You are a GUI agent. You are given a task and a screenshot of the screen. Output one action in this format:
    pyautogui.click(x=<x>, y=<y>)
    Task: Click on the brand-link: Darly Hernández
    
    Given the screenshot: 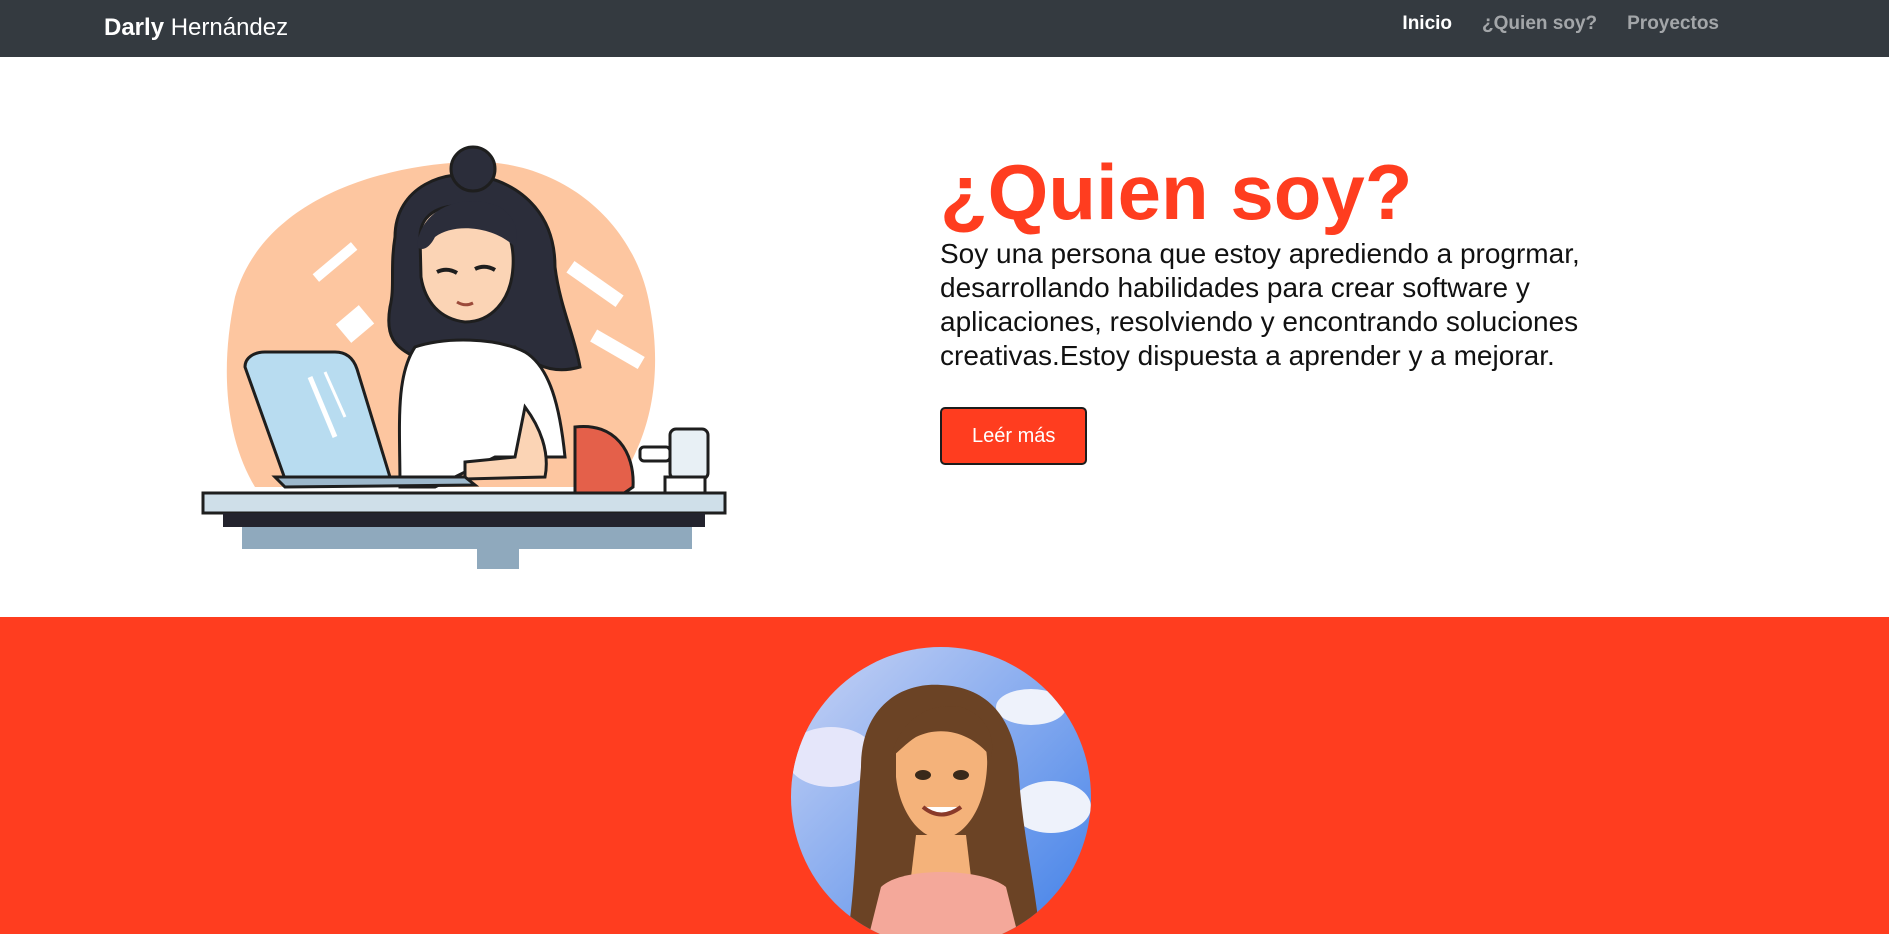 What is the action you would take?
    pyautogui.click(x=196, y=28)
    